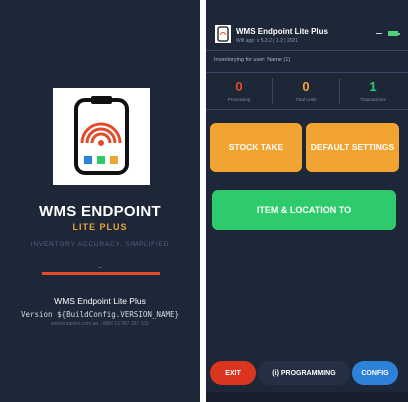  I want to click on config-button: CONFIG, so click(375, 373).